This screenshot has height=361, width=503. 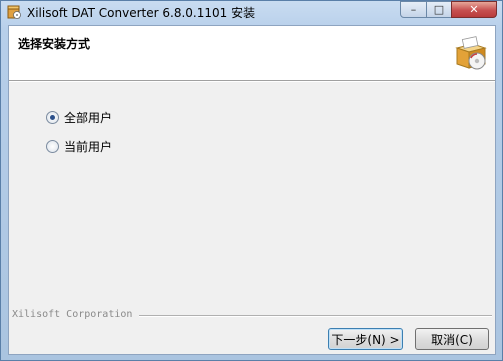 I want to click on maximize-icon: □, so click(x=439, y=9).